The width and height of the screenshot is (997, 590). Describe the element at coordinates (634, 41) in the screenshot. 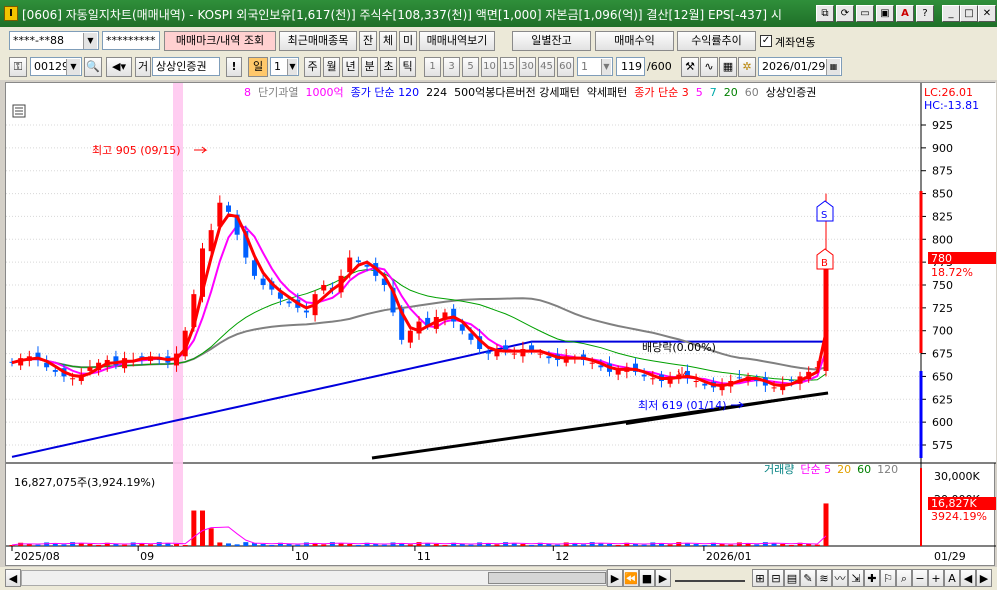

I see `trade-profit-button: 매매수익` at that location.